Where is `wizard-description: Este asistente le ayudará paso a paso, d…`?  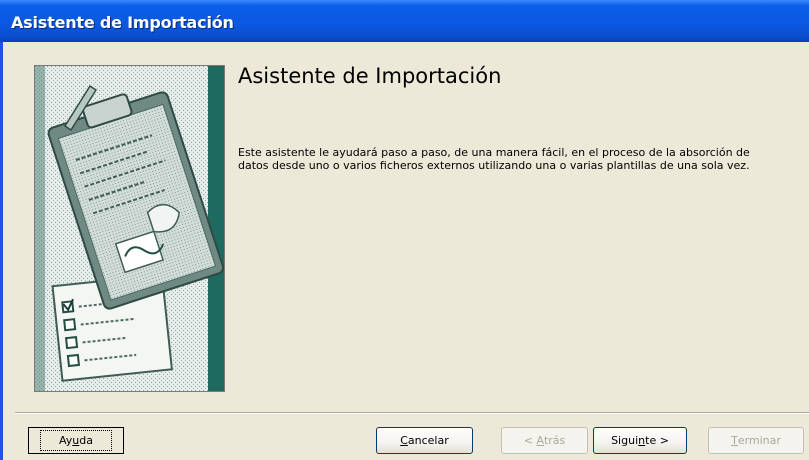
wizard-description: Este asistente le ayudará paso a paso, d… is located at coordinates (494, 159).